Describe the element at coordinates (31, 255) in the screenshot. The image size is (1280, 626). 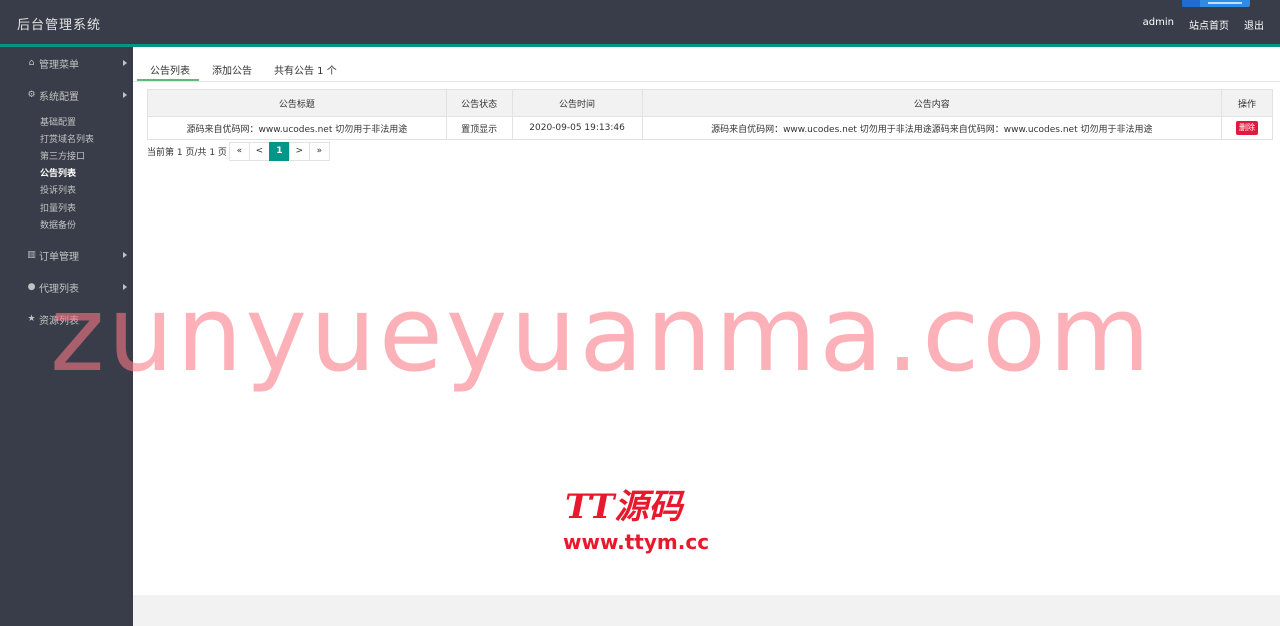
I see `bar-chart-icon: ▥` at that location.